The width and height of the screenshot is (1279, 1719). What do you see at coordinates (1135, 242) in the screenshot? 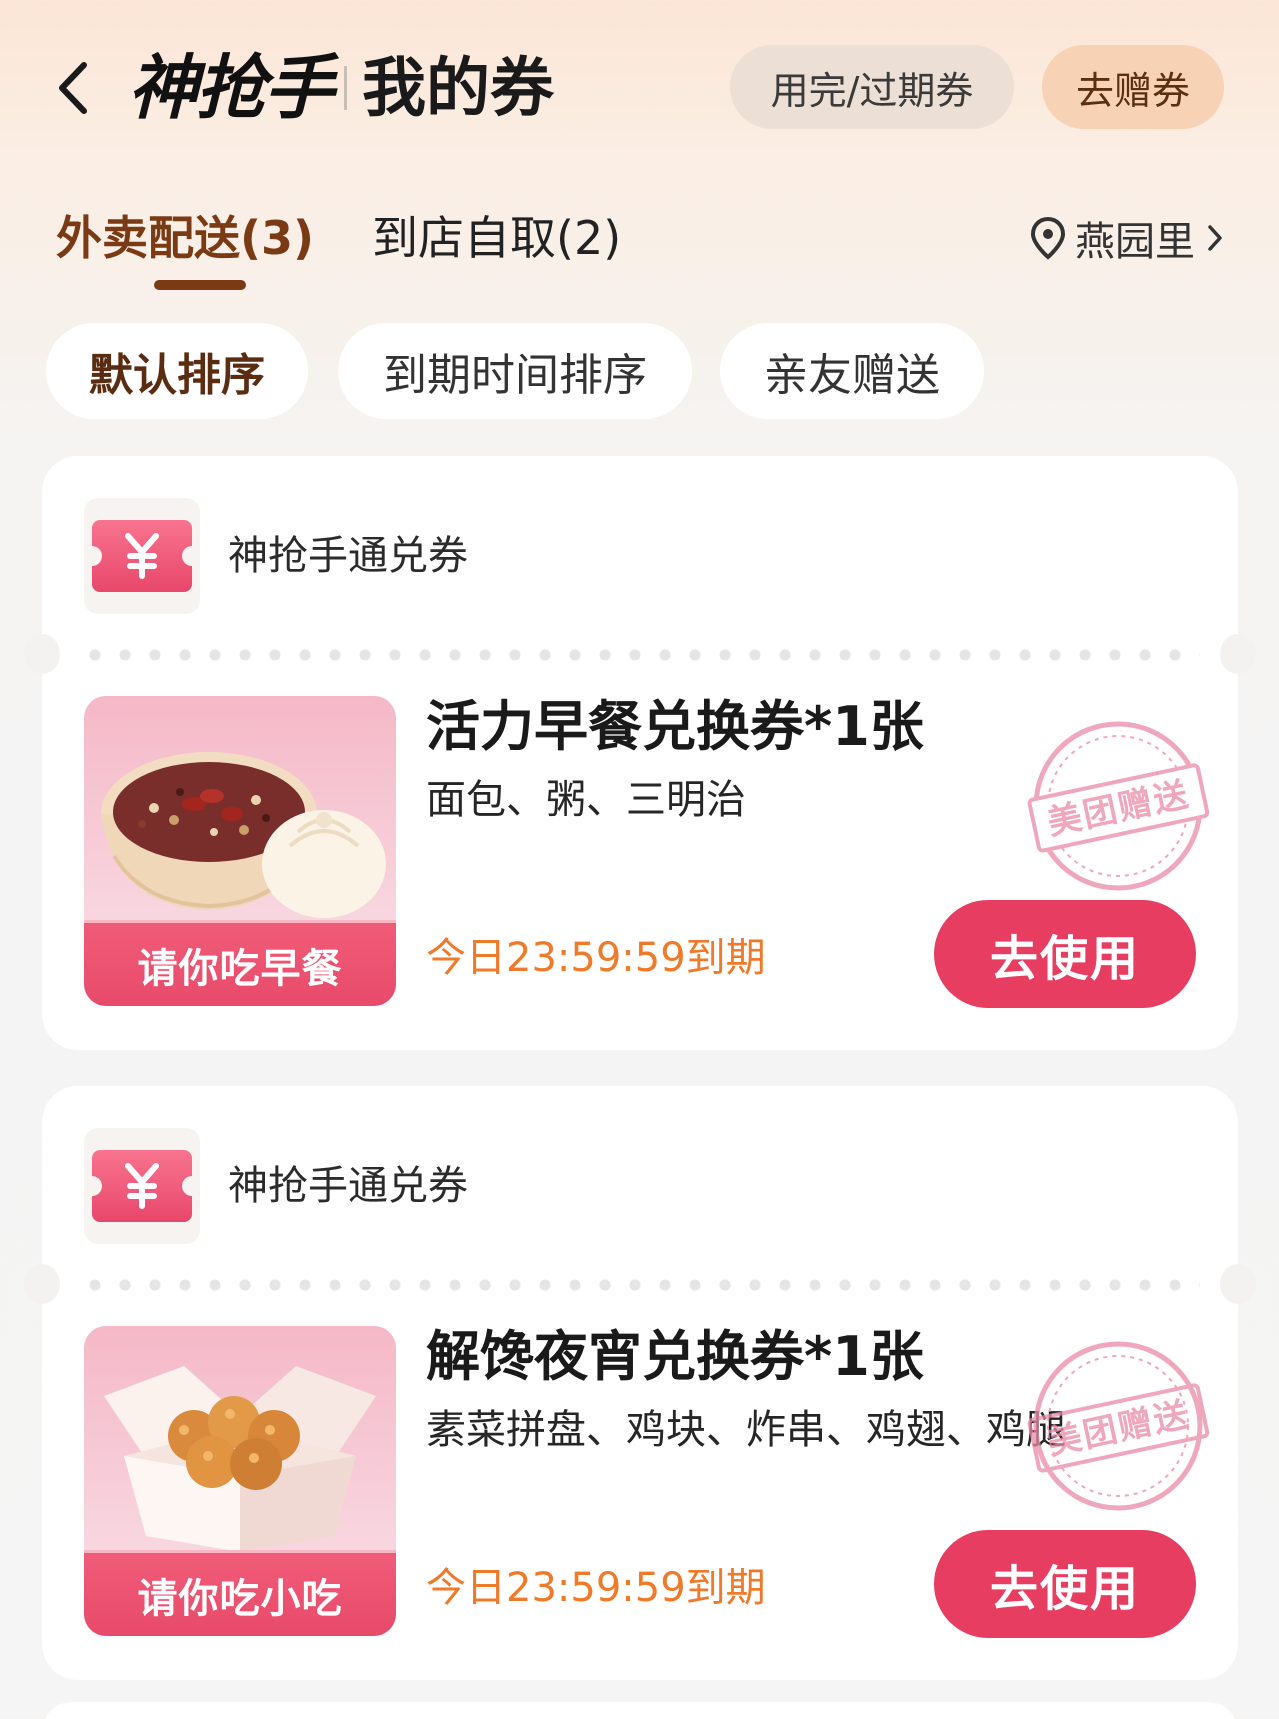
I see `location-name: 燕园里` at bounding box center [1135, 242].